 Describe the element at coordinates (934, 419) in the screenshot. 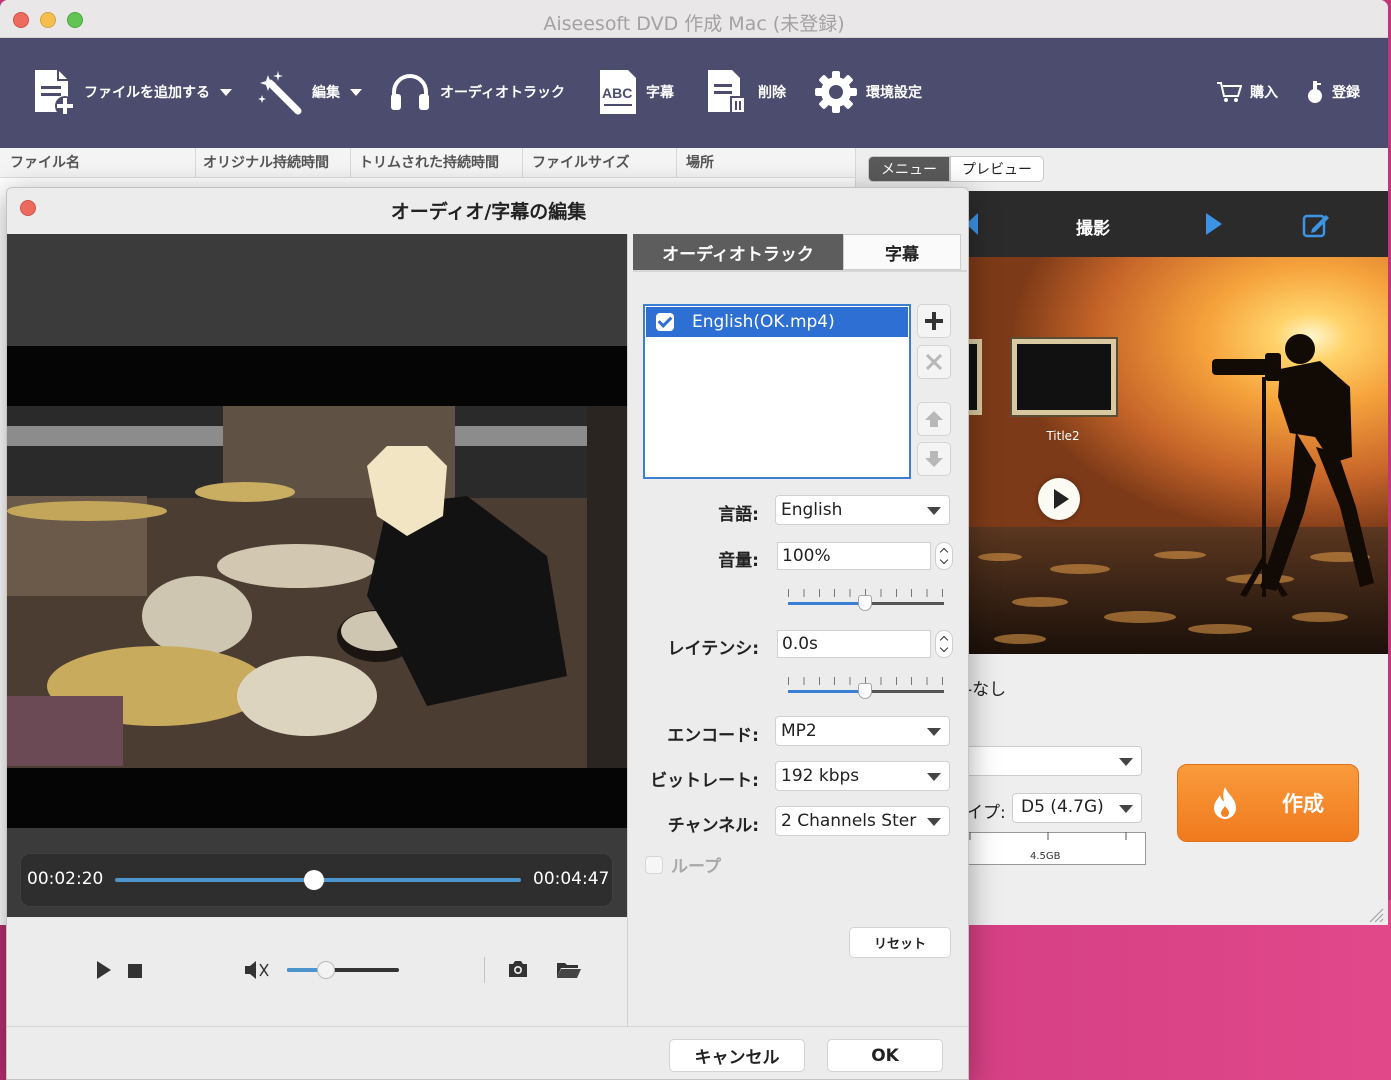

I see `move-up-button` at that location.